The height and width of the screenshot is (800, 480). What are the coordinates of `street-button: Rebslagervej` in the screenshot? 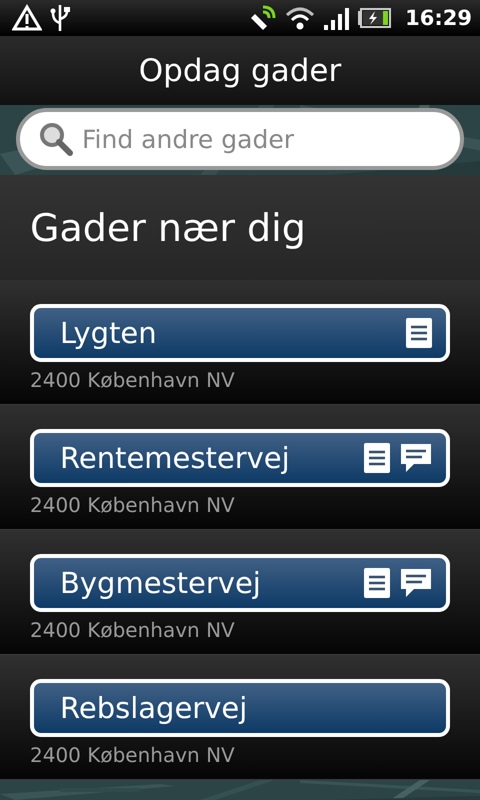 It's located at (240, 708).